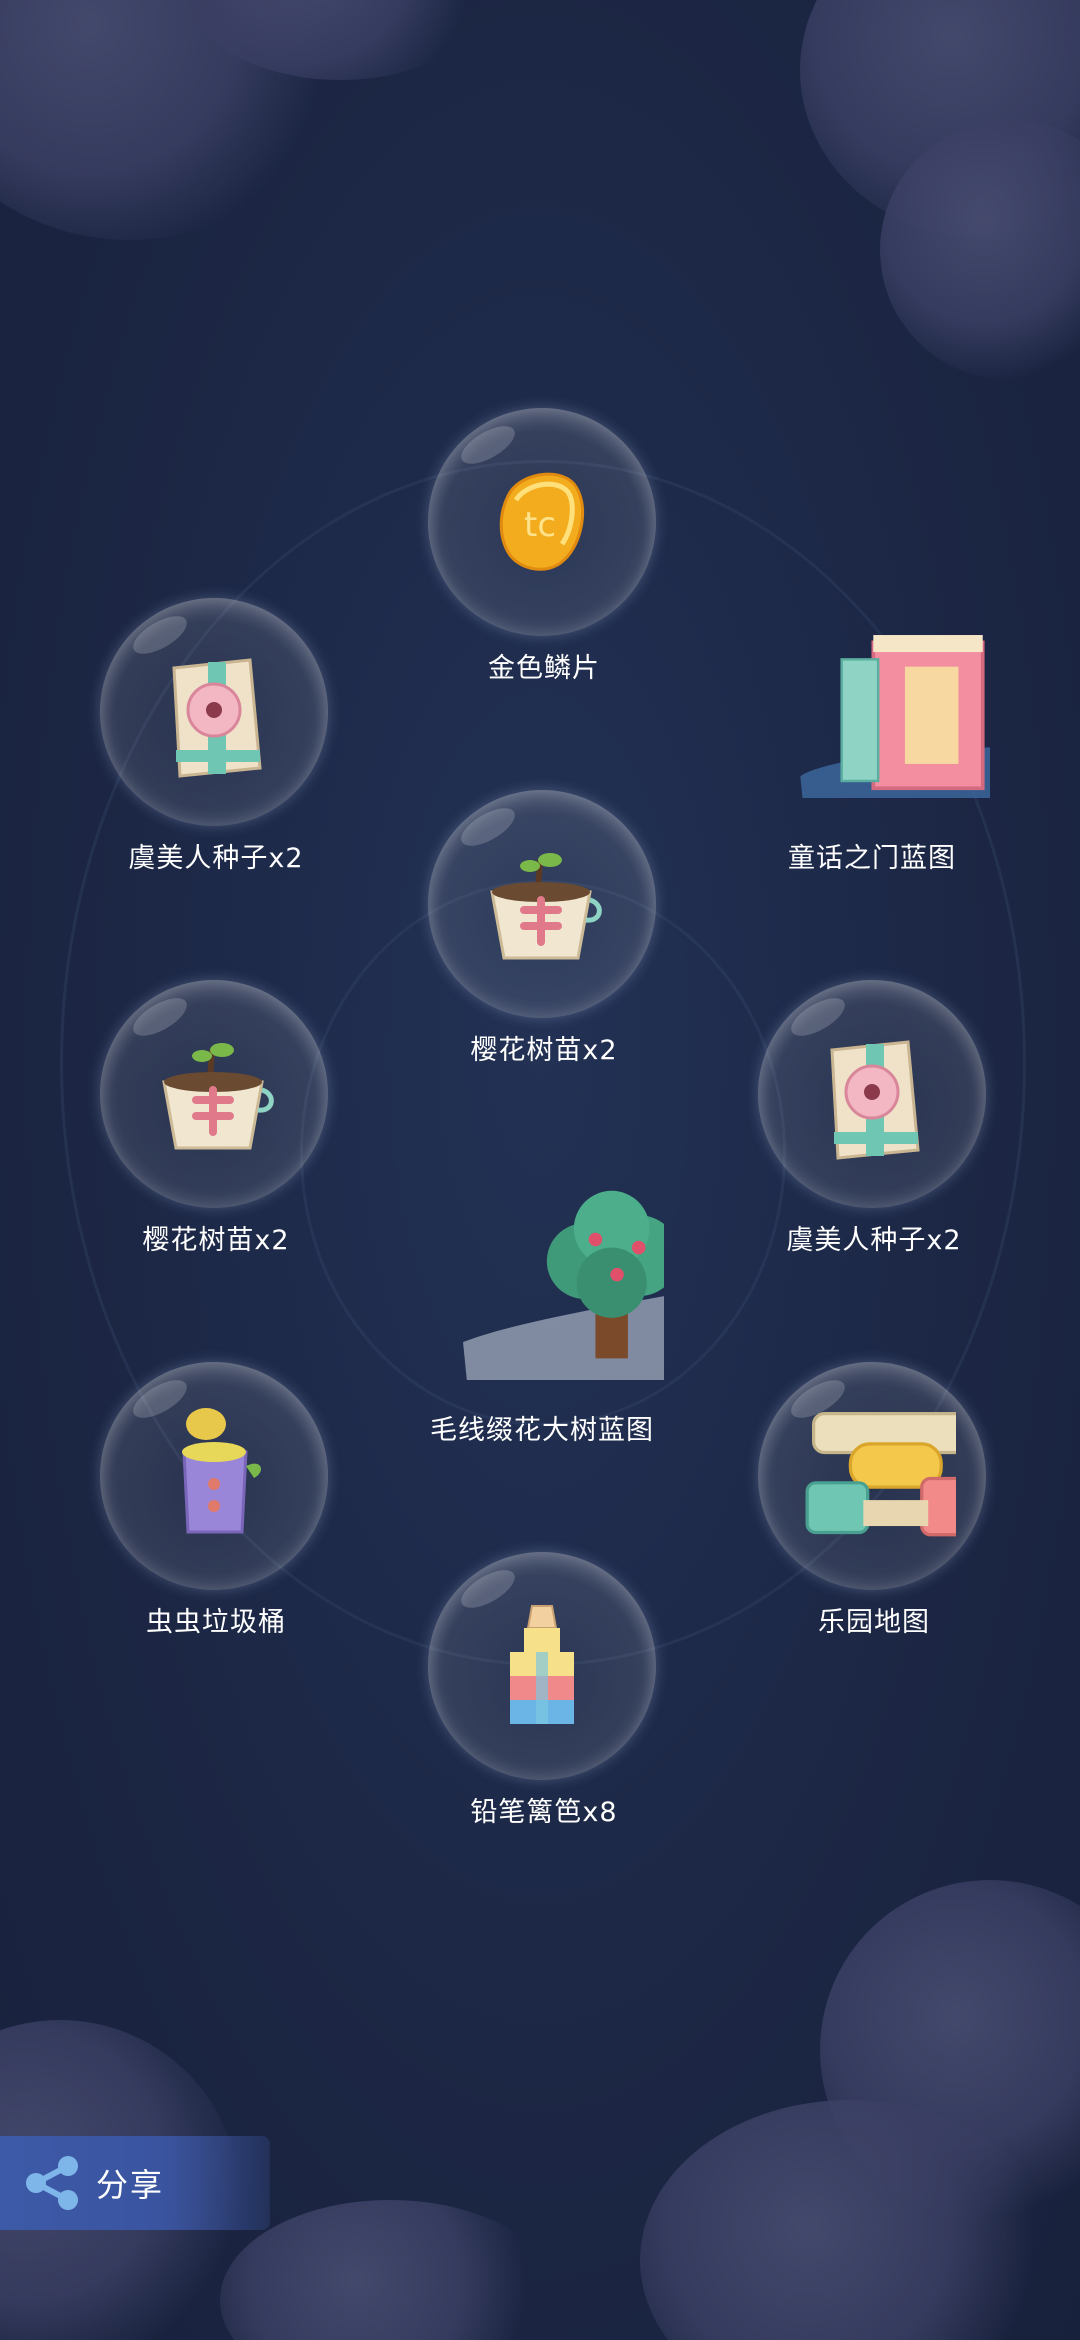 The width and height of the screenshot is (1080, 2340). What do you see at coordinates (872, 858) in the screenshot?
I see `reward-label: 童话之门蓝图` at bounding box center [872, 858].